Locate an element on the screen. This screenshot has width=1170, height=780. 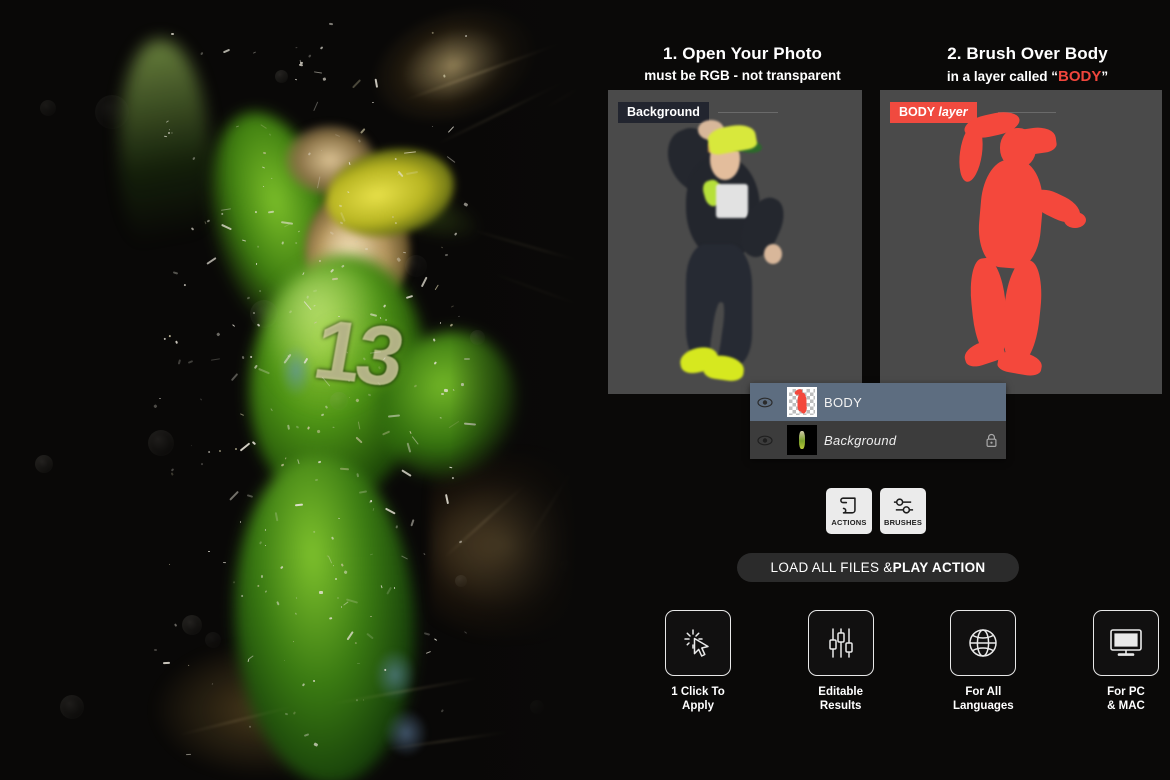
lock-icon is located at coordinates (991, 440).